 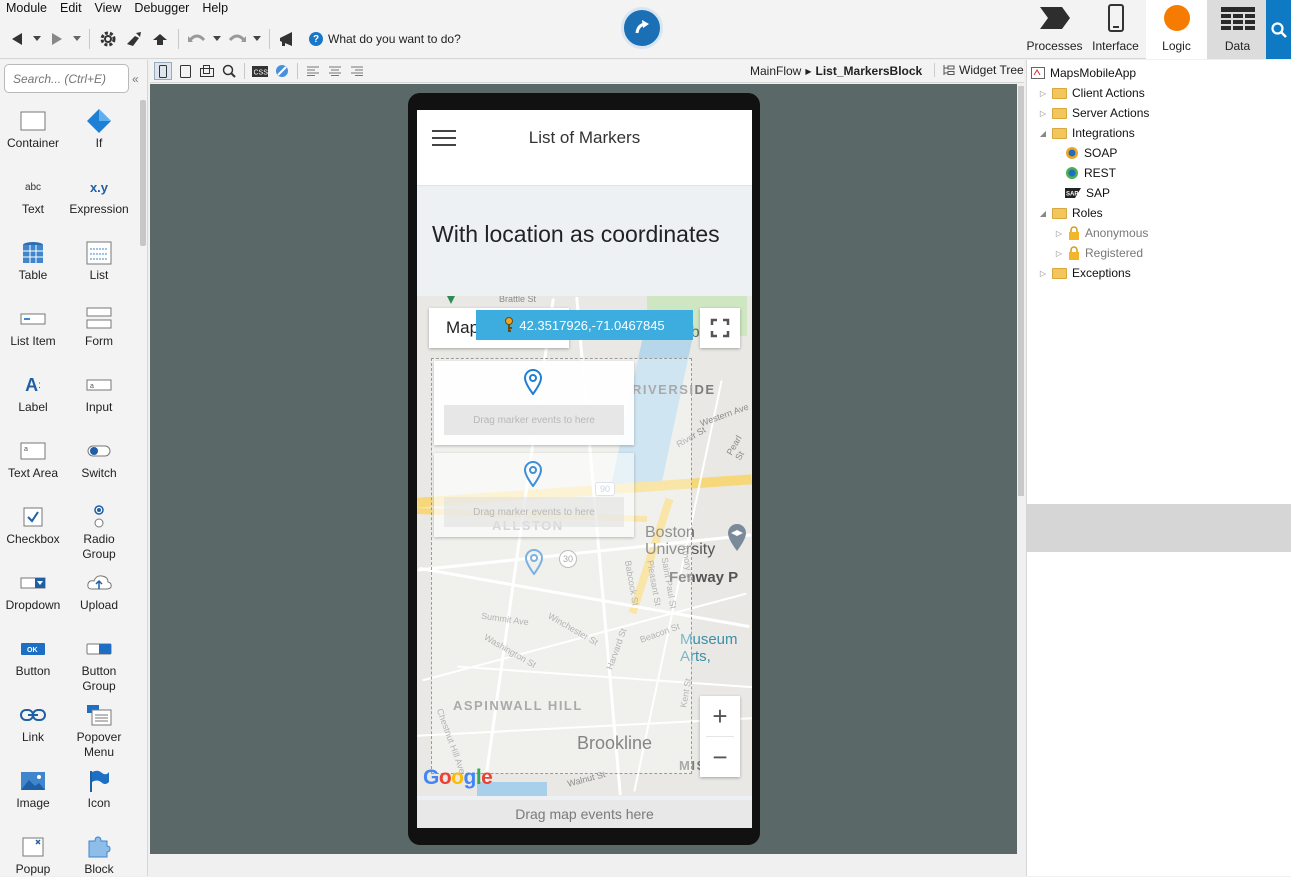 What do you see at coordinates (33, 194) in the screenshot?
I see `widget-text: abc Text` at bounding box center [33, 194].